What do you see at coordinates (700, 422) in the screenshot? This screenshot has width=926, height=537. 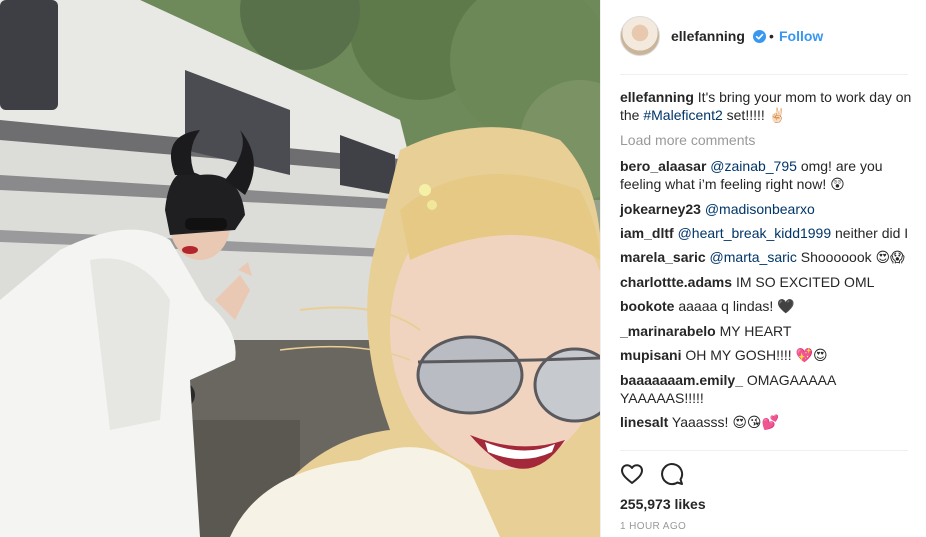 I see `comment-text: Yaaasss!` at bounding box center [700, 422].